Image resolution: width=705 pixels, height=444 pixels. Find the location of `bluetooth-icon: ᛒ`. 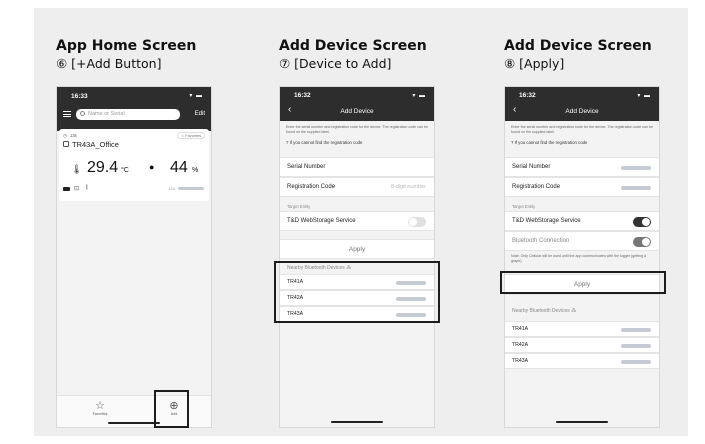

bluetooth-icon: ᛒ is located at coordinates (87, 188).